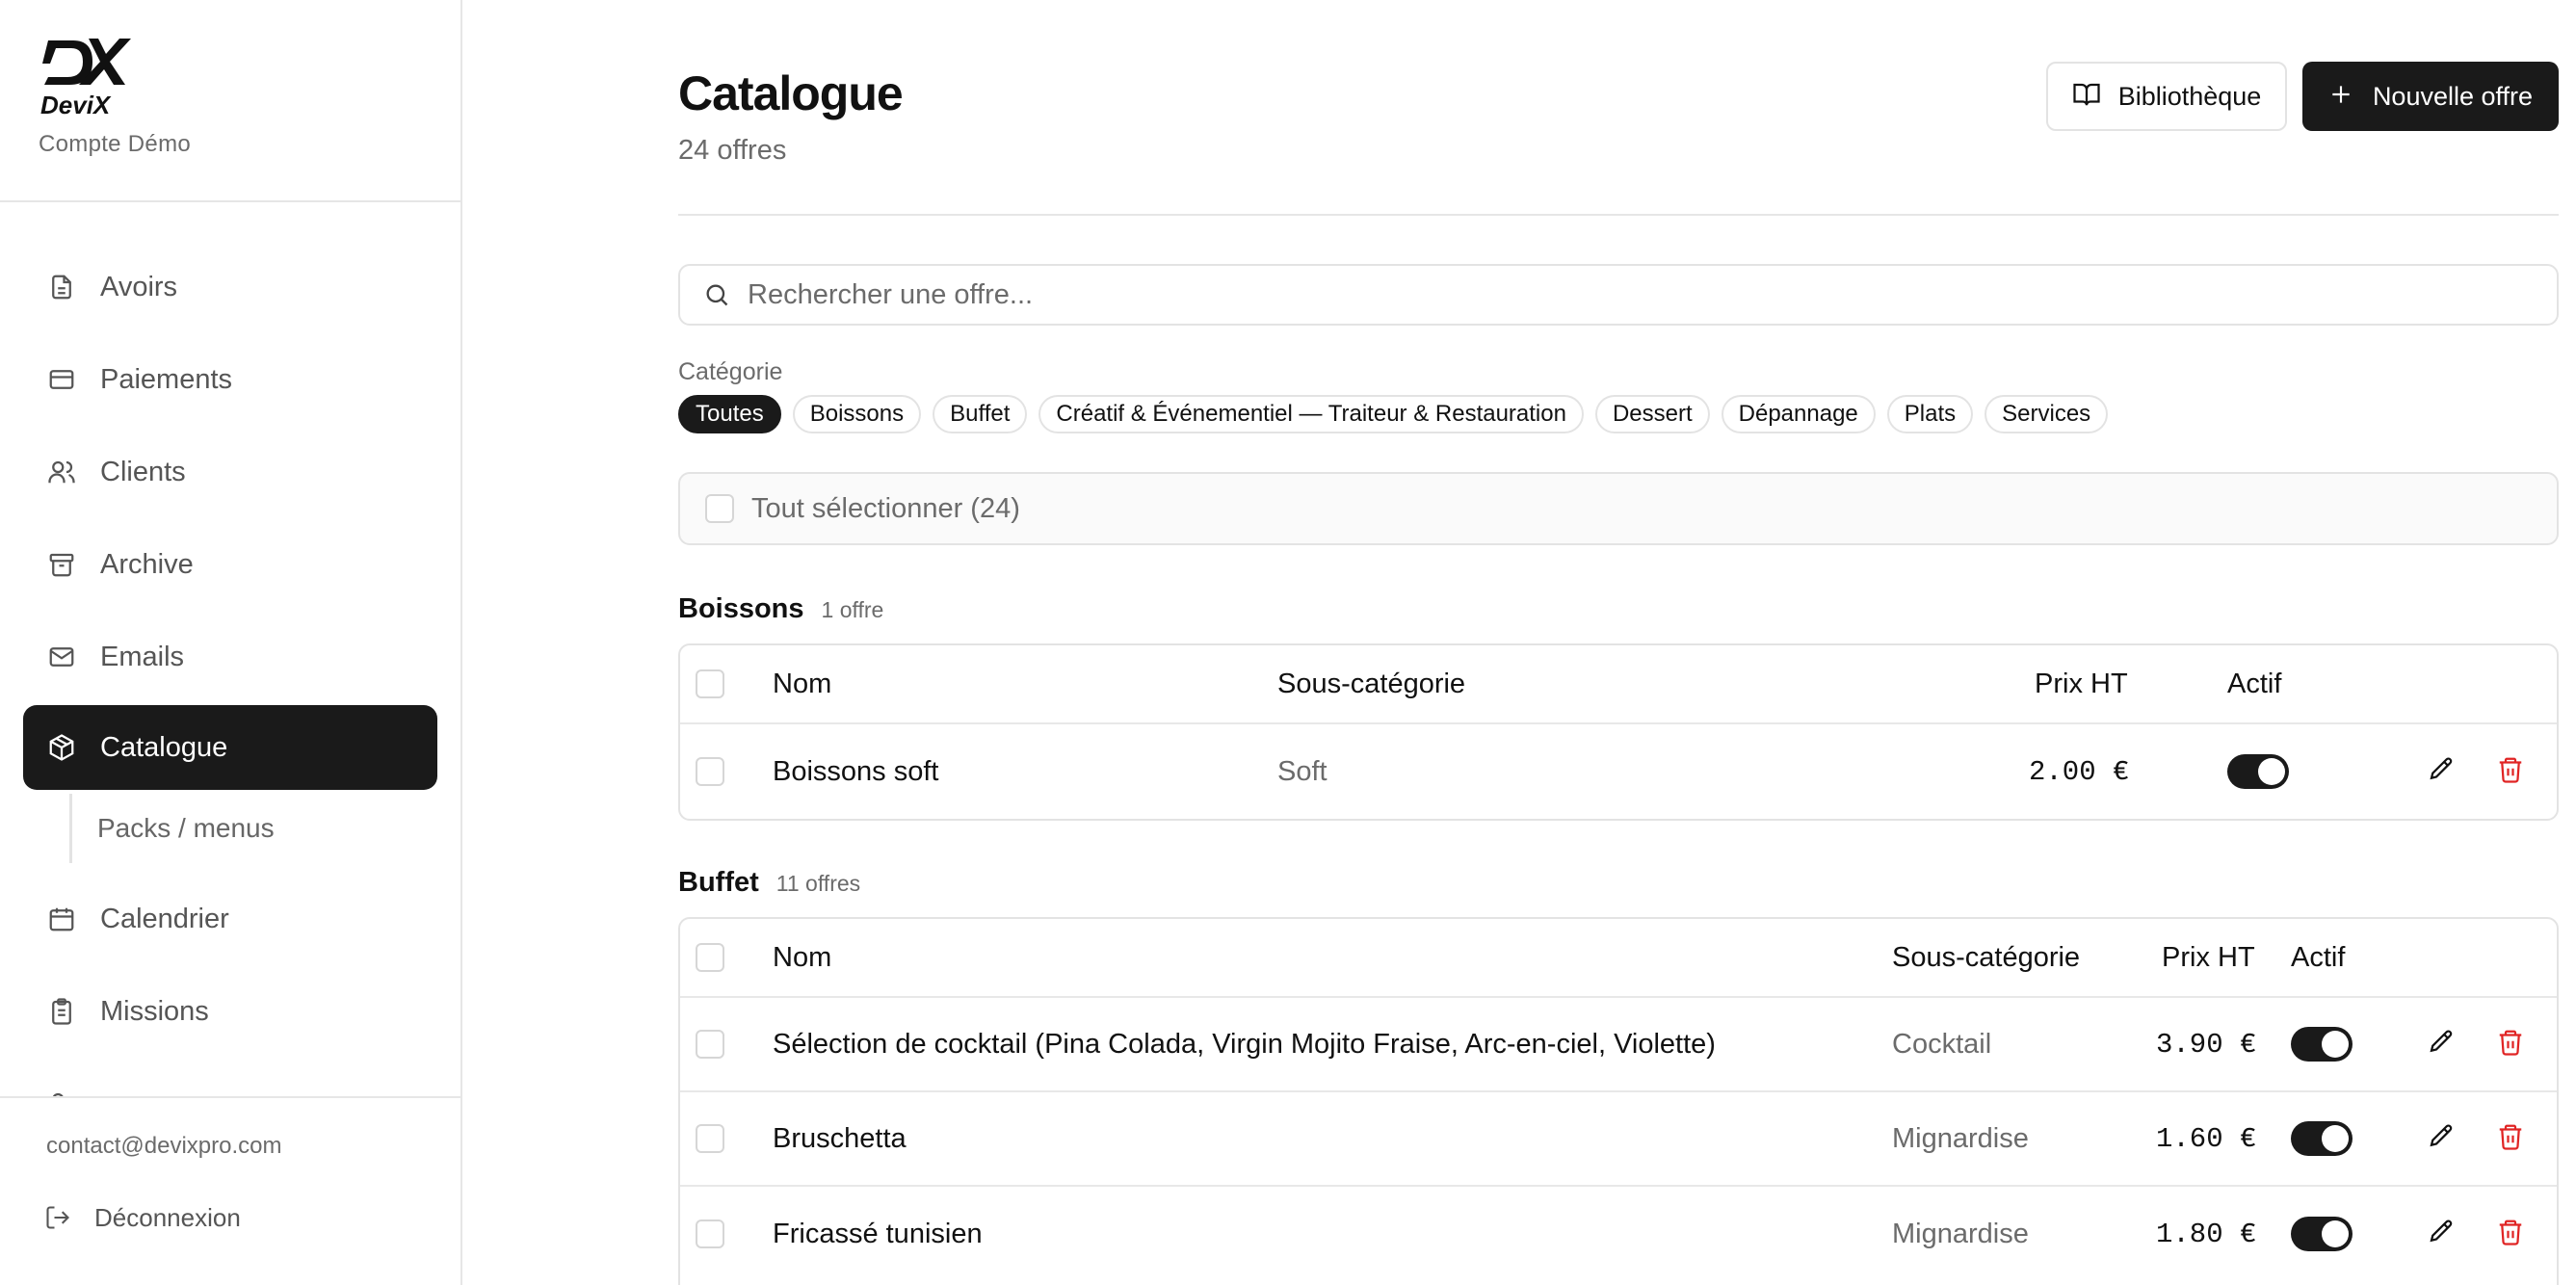 This screenshot has width=2576, height=1285. Describe the element at coordinates (230, 287) in the screenshot. I see `sidebar-item-avoirs: Avoirs` at that location.